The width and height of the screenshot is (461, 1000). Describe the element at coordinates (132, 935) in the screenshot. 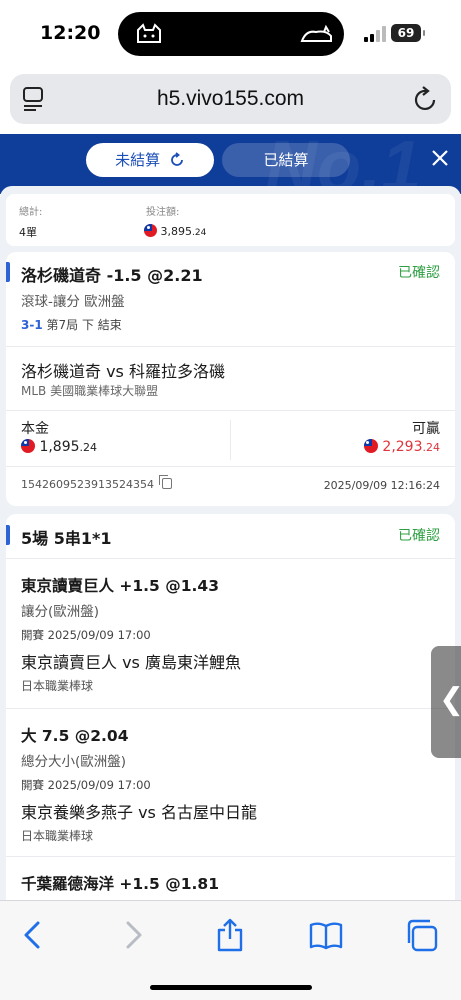

I see `forward-icon` at that location.